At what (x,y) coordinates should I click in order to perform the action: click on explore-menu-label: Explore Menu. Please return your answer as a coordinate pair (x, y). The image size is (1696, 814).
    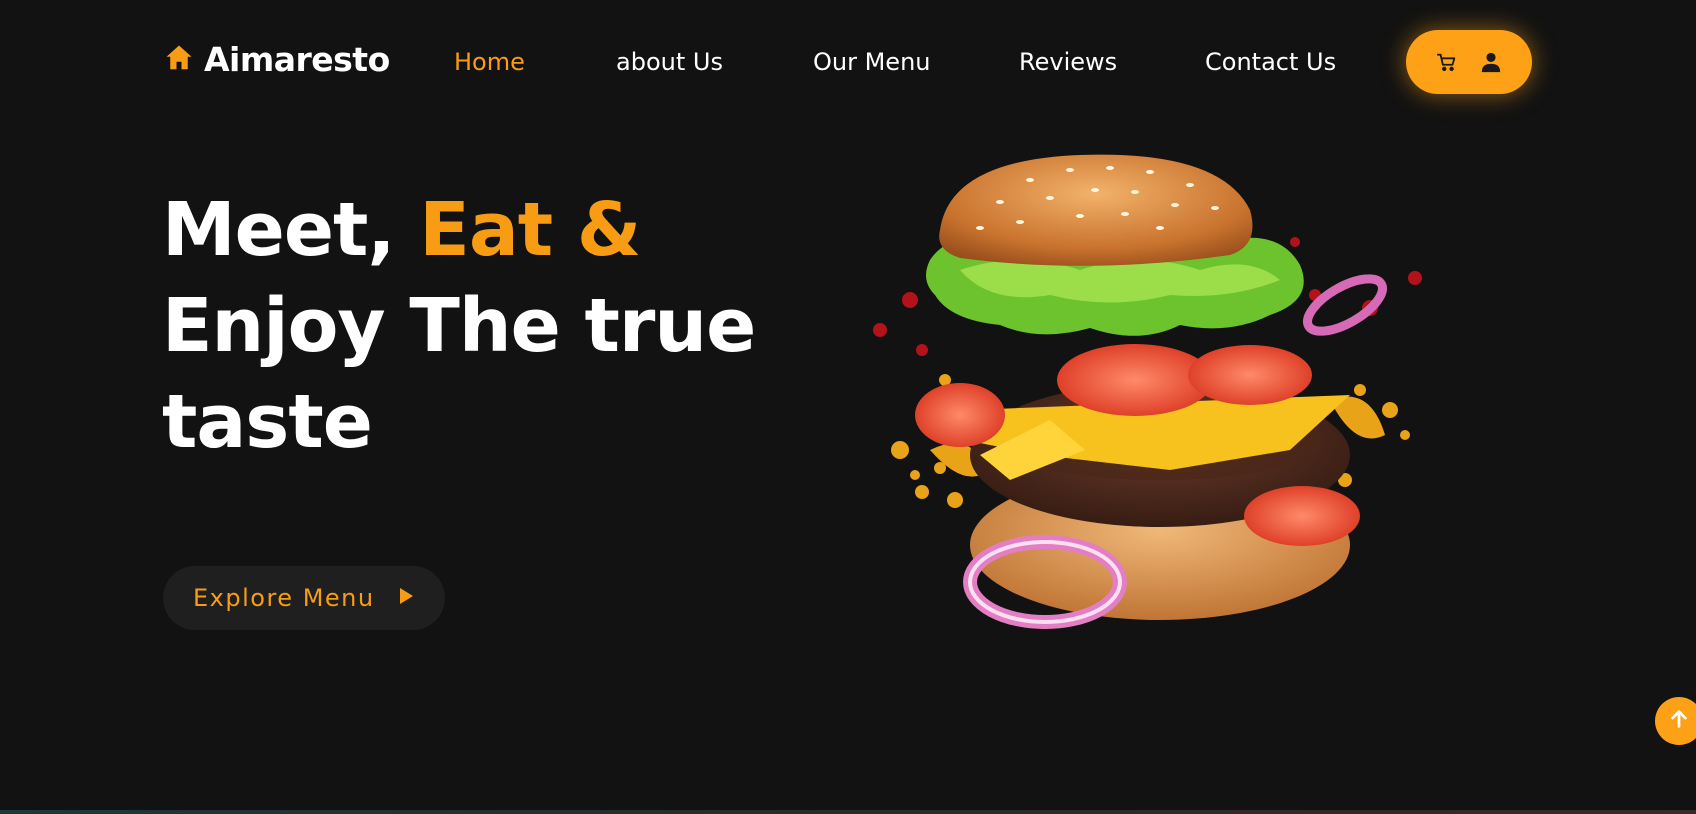
    Looking at the image, I should click on (284, 598).